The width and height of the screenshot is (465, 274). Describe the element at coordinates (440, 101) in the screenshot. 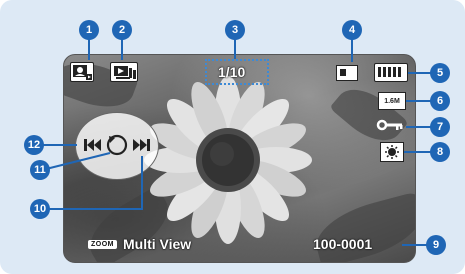

I see `callout-6: 6` at that location.